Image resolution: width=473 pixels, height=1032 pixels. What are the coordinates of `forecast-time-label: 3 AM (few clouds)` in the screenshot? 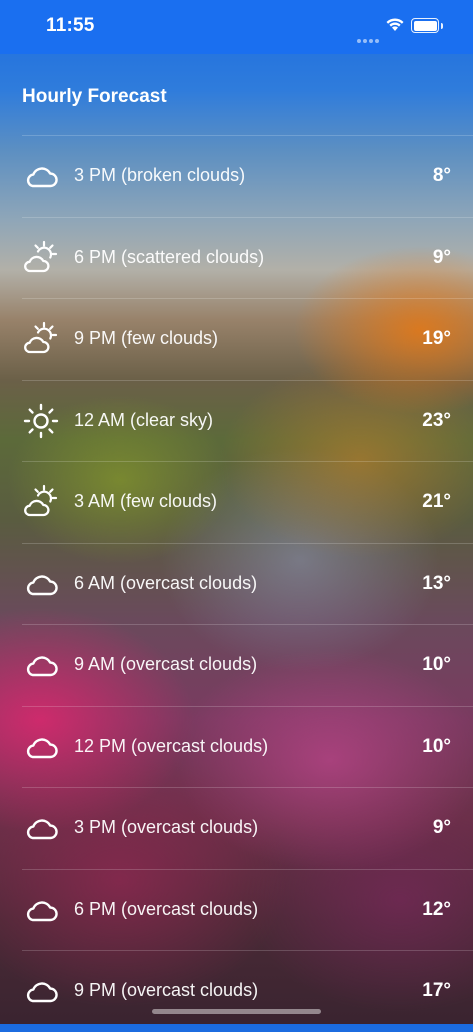 It's located at (146, 501).